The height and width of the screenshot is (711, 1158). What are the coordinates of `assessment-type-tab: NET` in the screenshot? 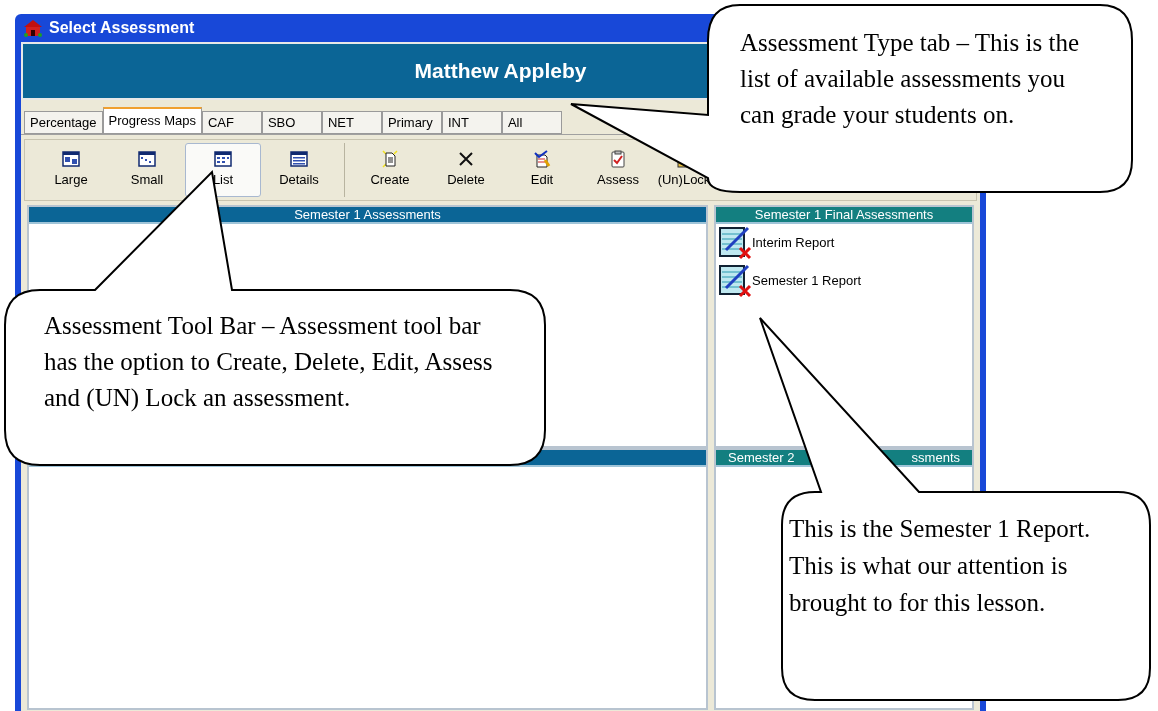 It's located at (351, 122).